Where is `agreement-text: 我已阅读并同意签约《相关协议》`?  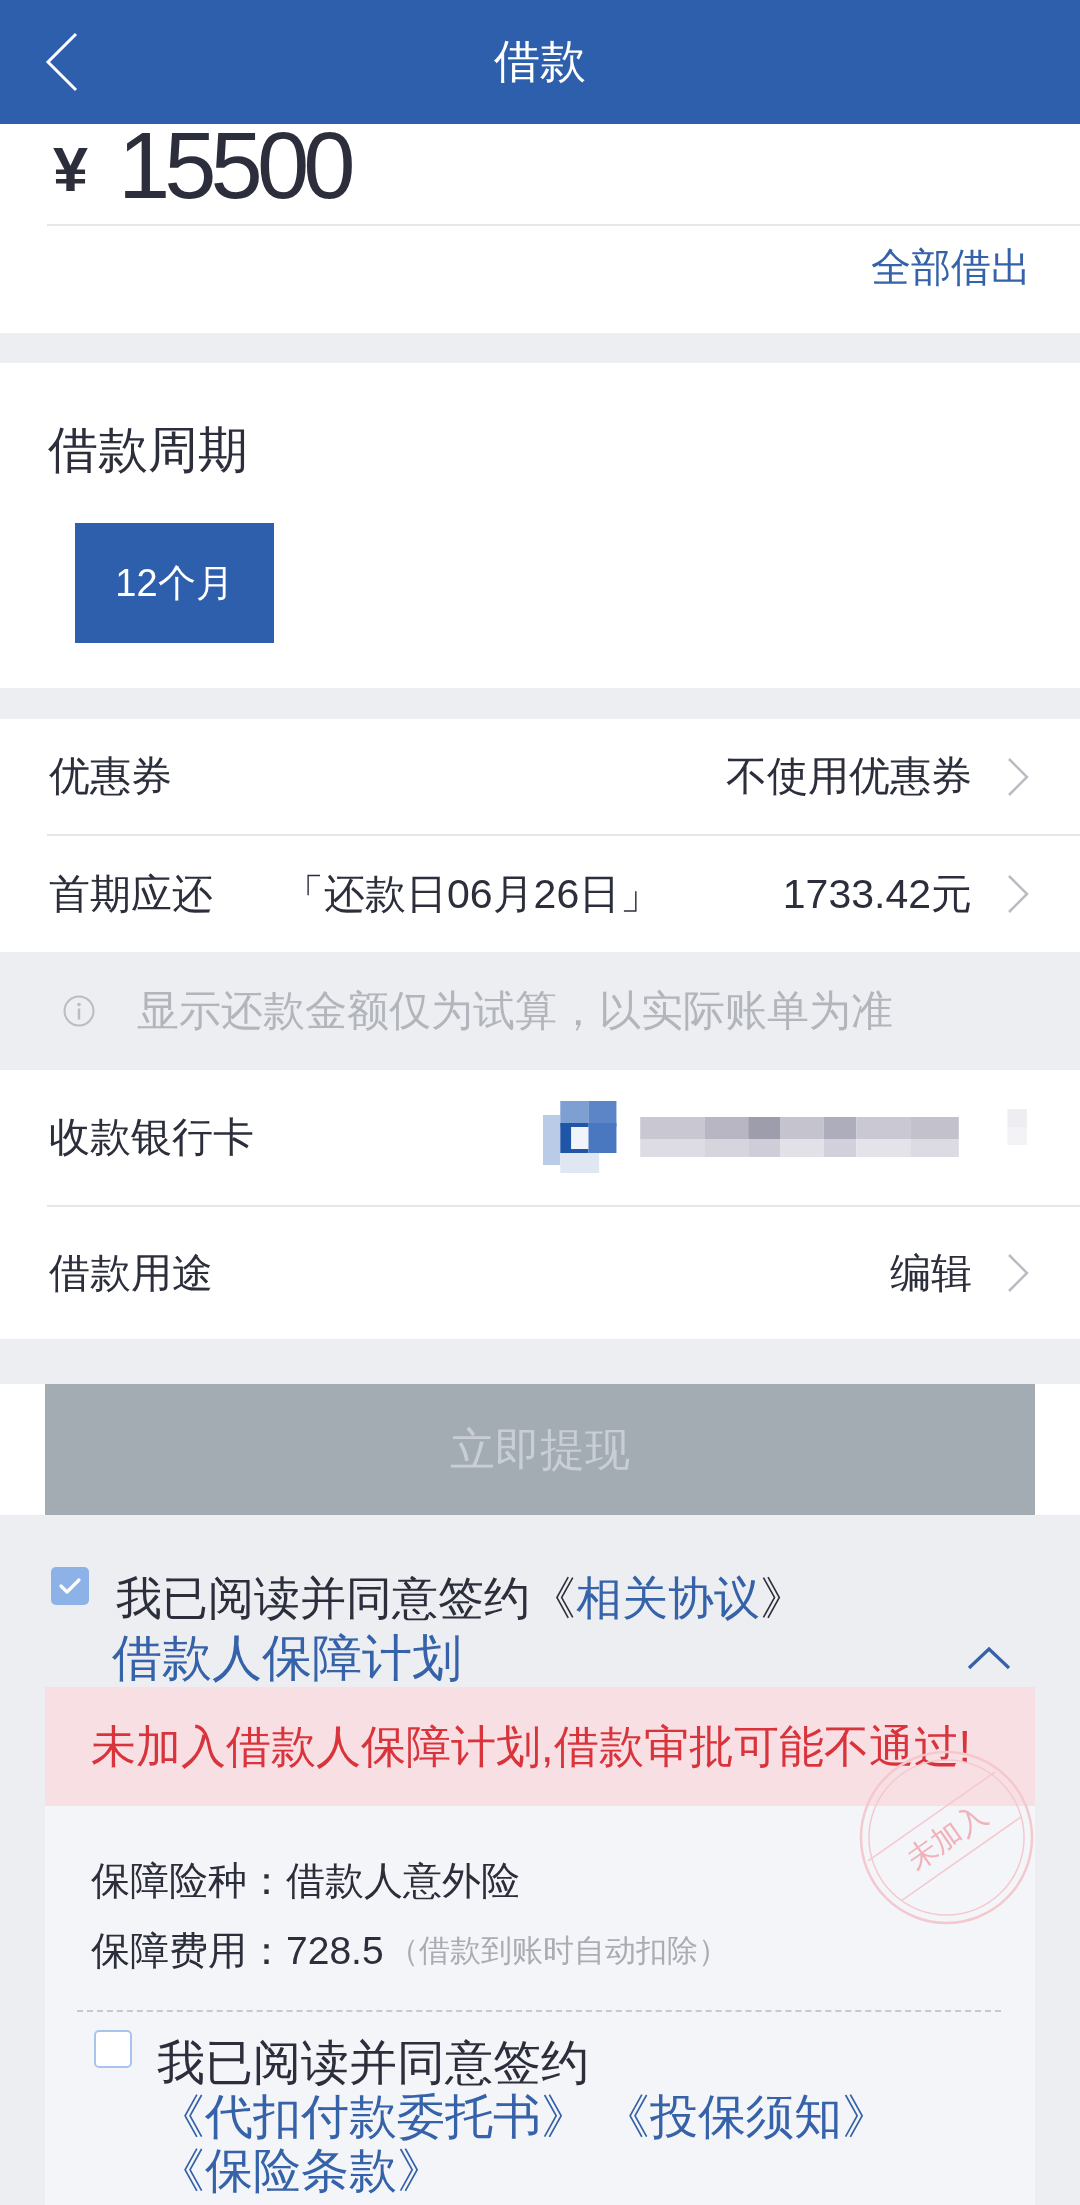
agreement-text: 我已阅读并同意签约《相关协议》 is located at coordinates (461, 1598).